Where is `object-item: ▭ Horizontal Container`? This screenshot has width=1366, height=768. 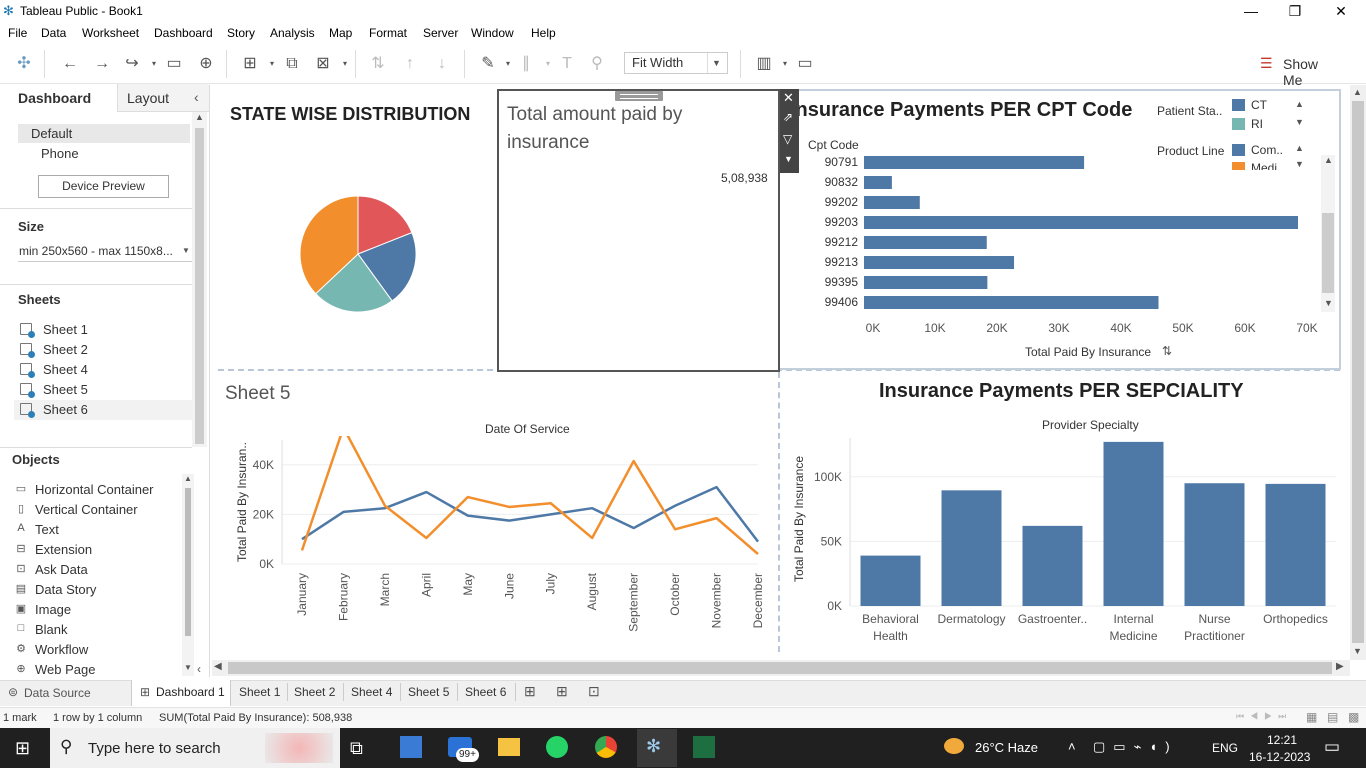
object-item: ▭ Horizontal Container is located at coordinates (96, 490).